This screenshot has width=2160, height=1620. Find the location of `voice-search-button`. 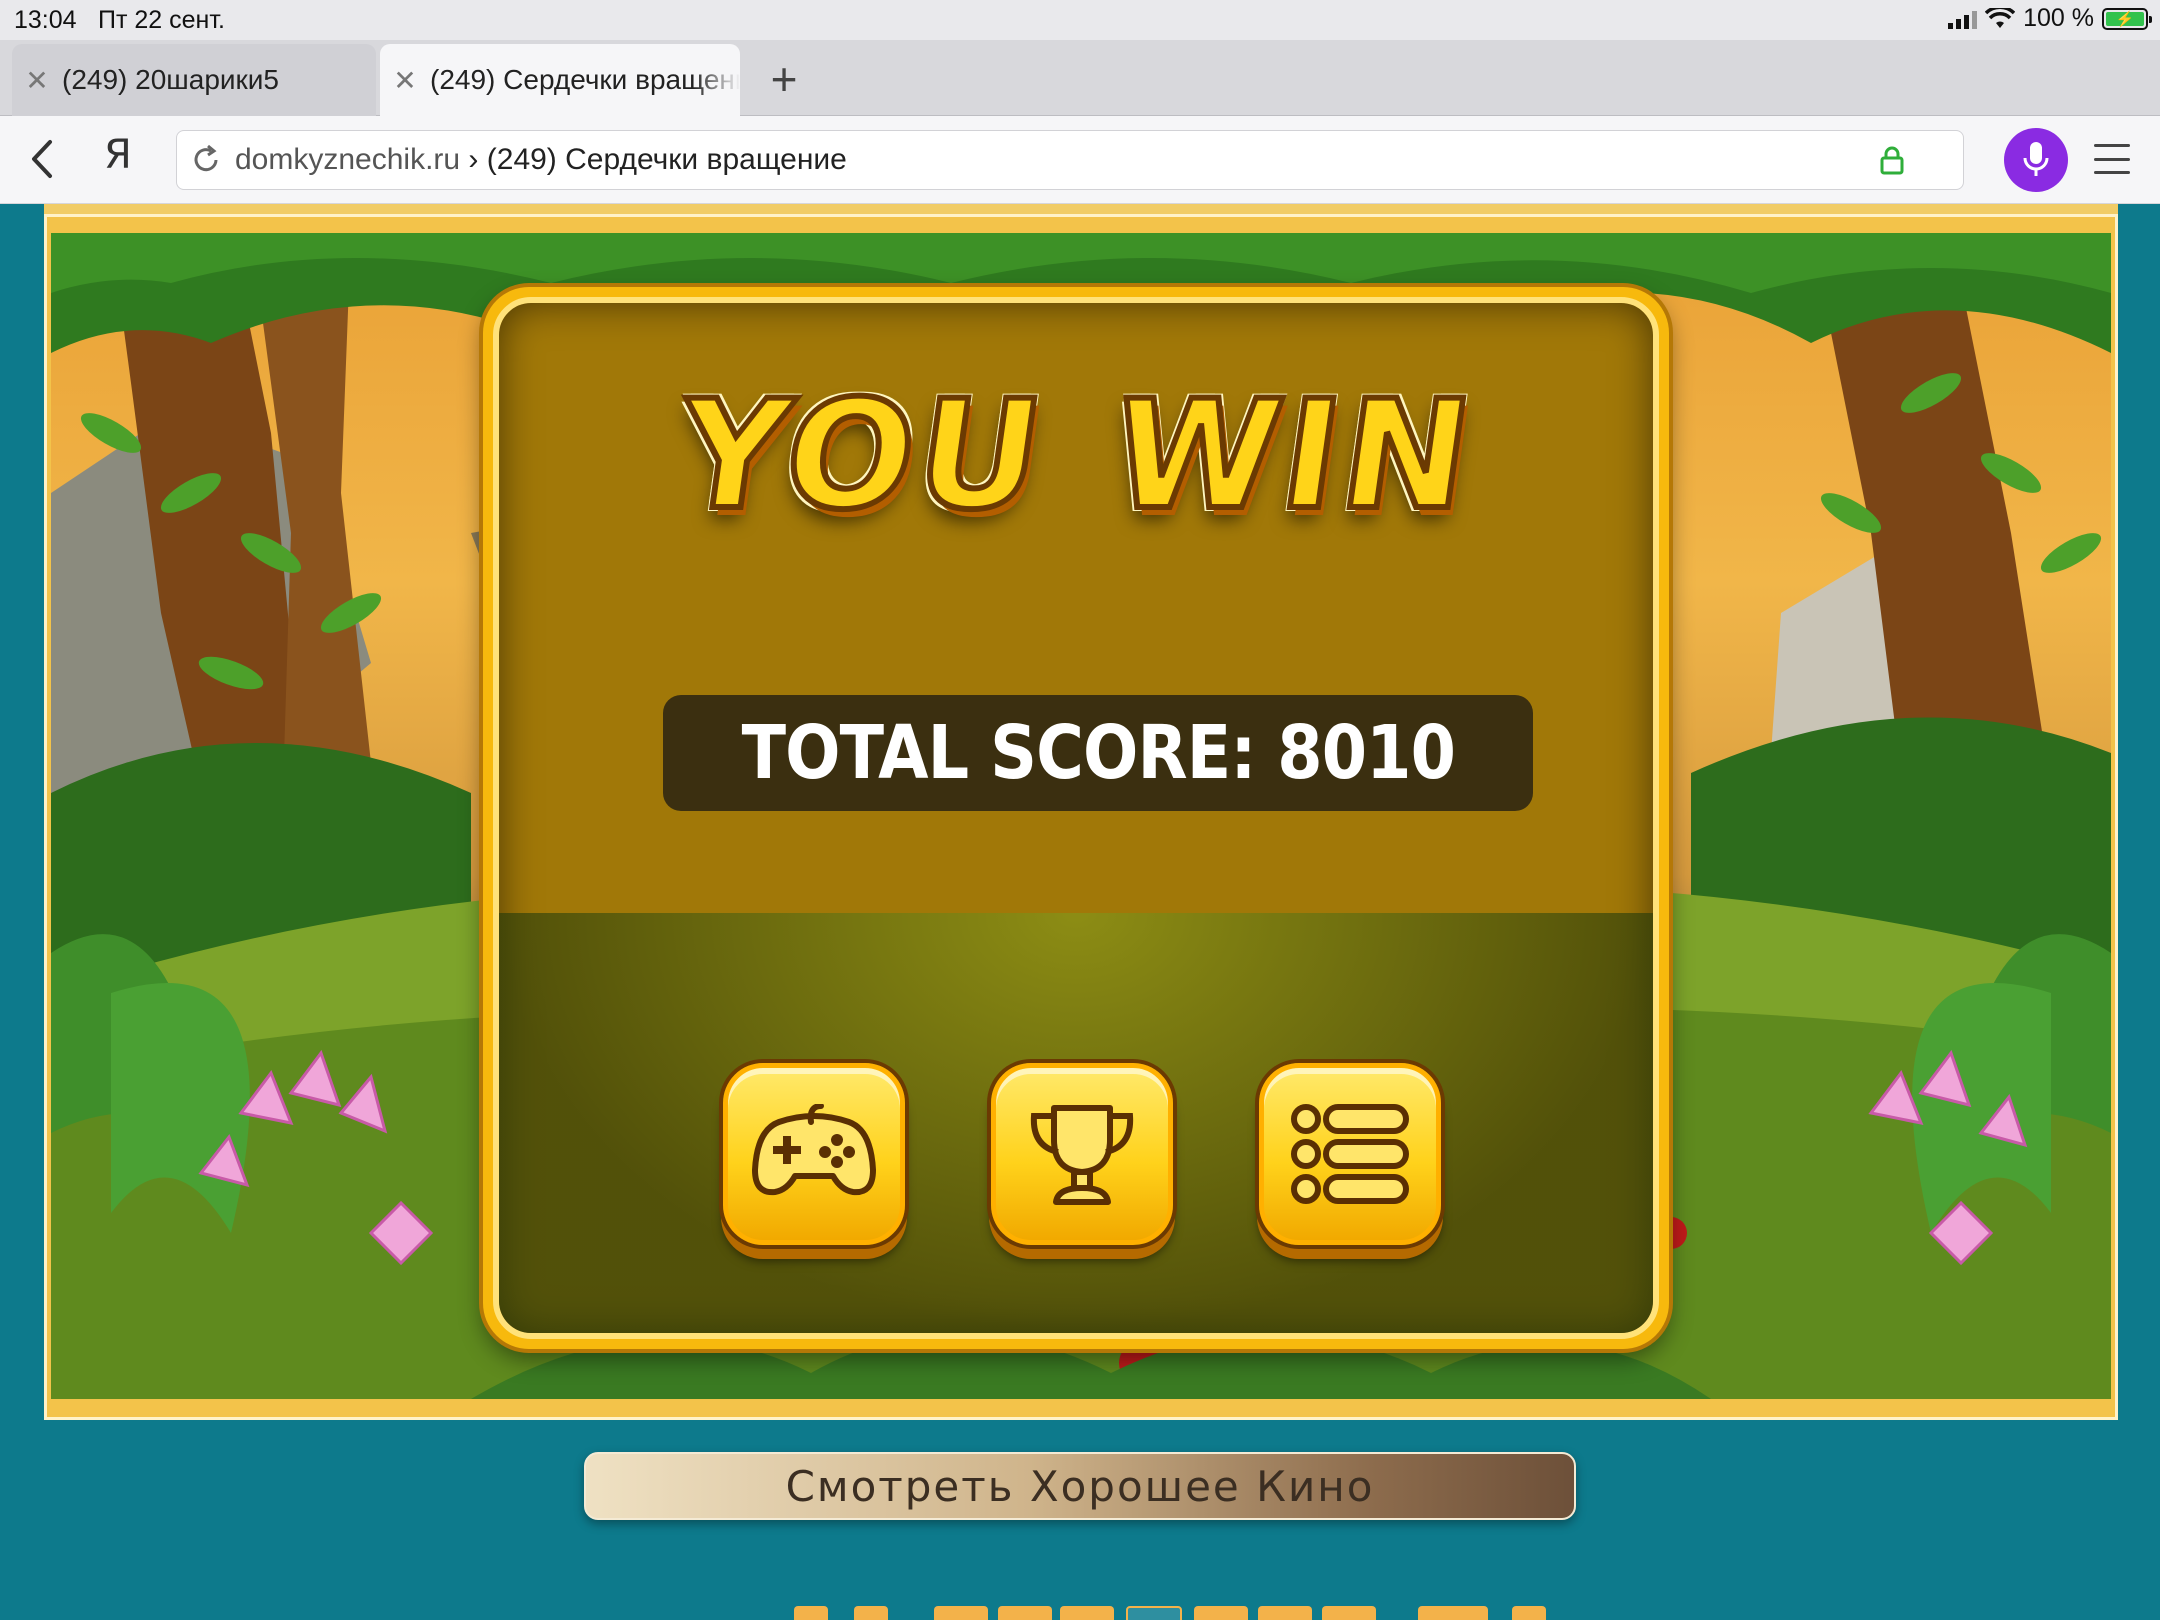

voice-search-button is located at coordinates (2036, 160).